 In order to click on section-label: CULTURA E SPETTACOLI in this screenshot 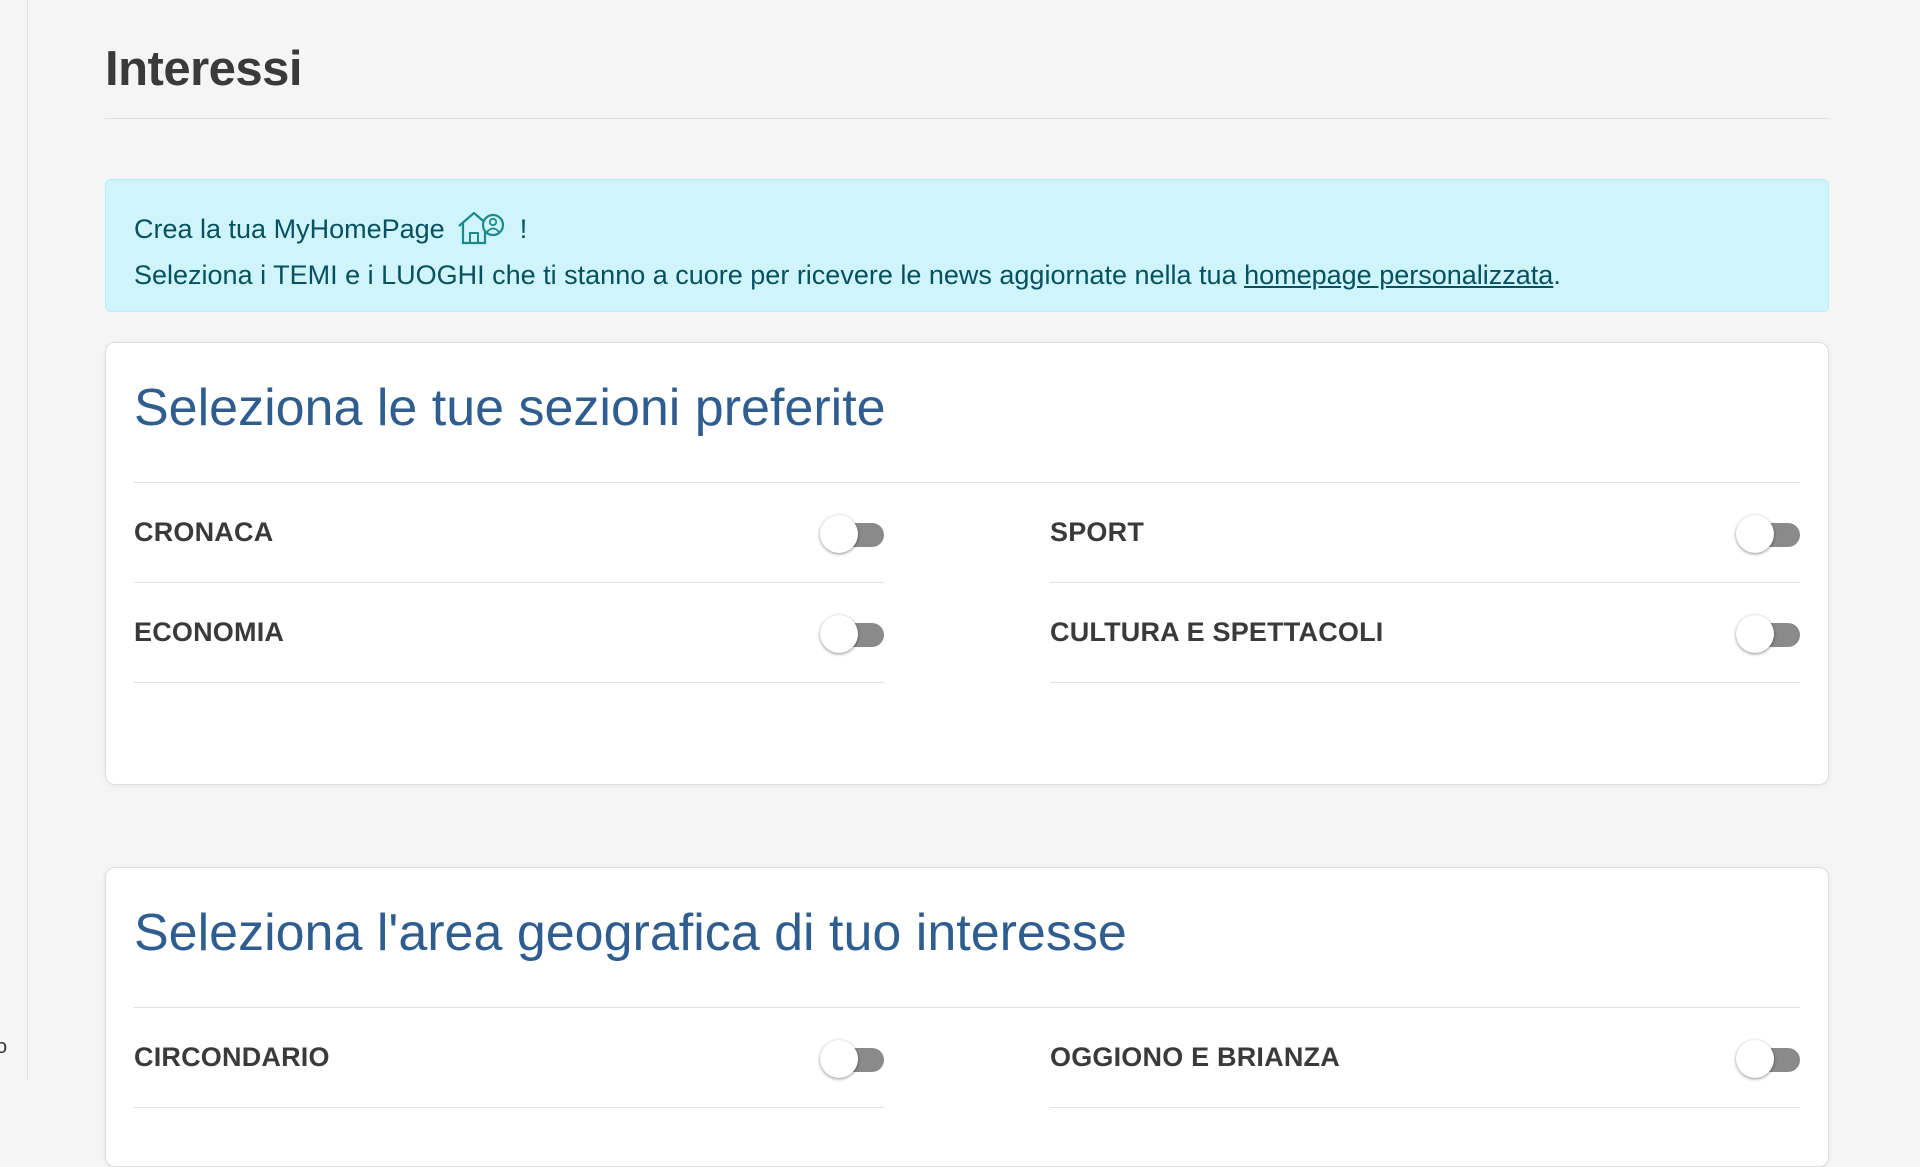, I will do `click(1217, 632)`.